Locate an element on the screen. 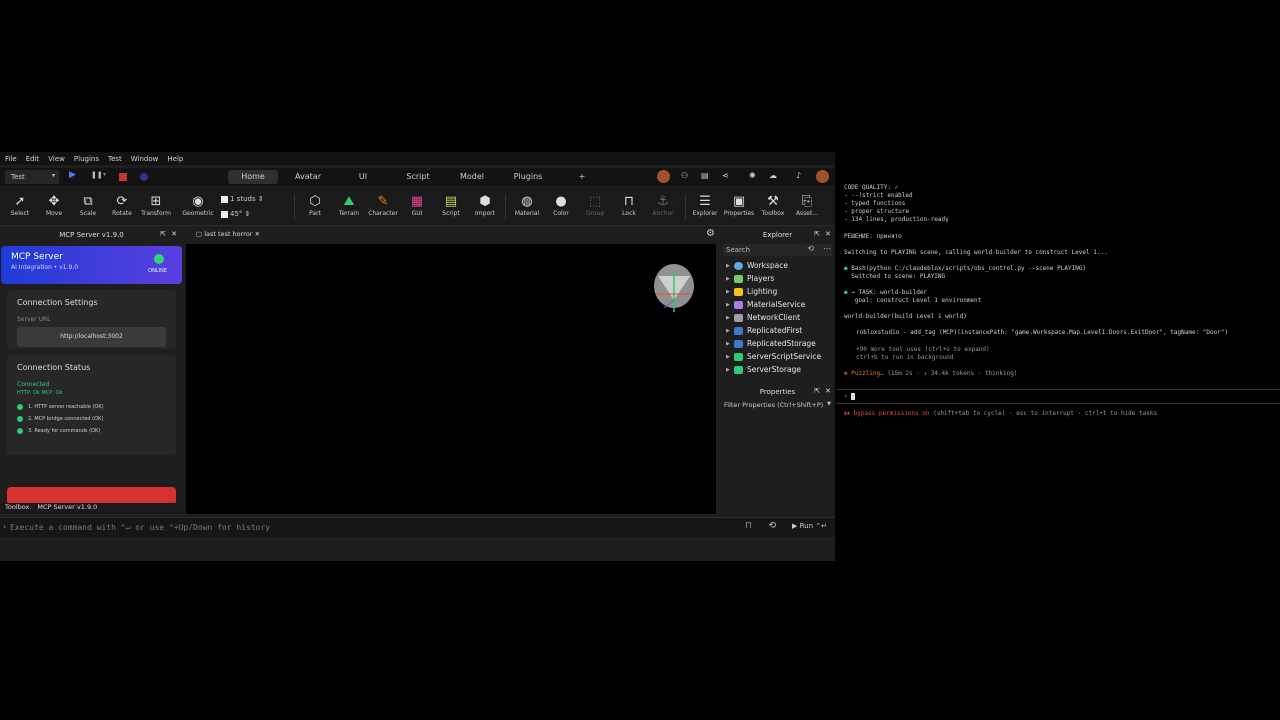 Image resolution: width=1280 pixels, height=720 pixels. tab-home: Home is located at coordinates (253, 177).